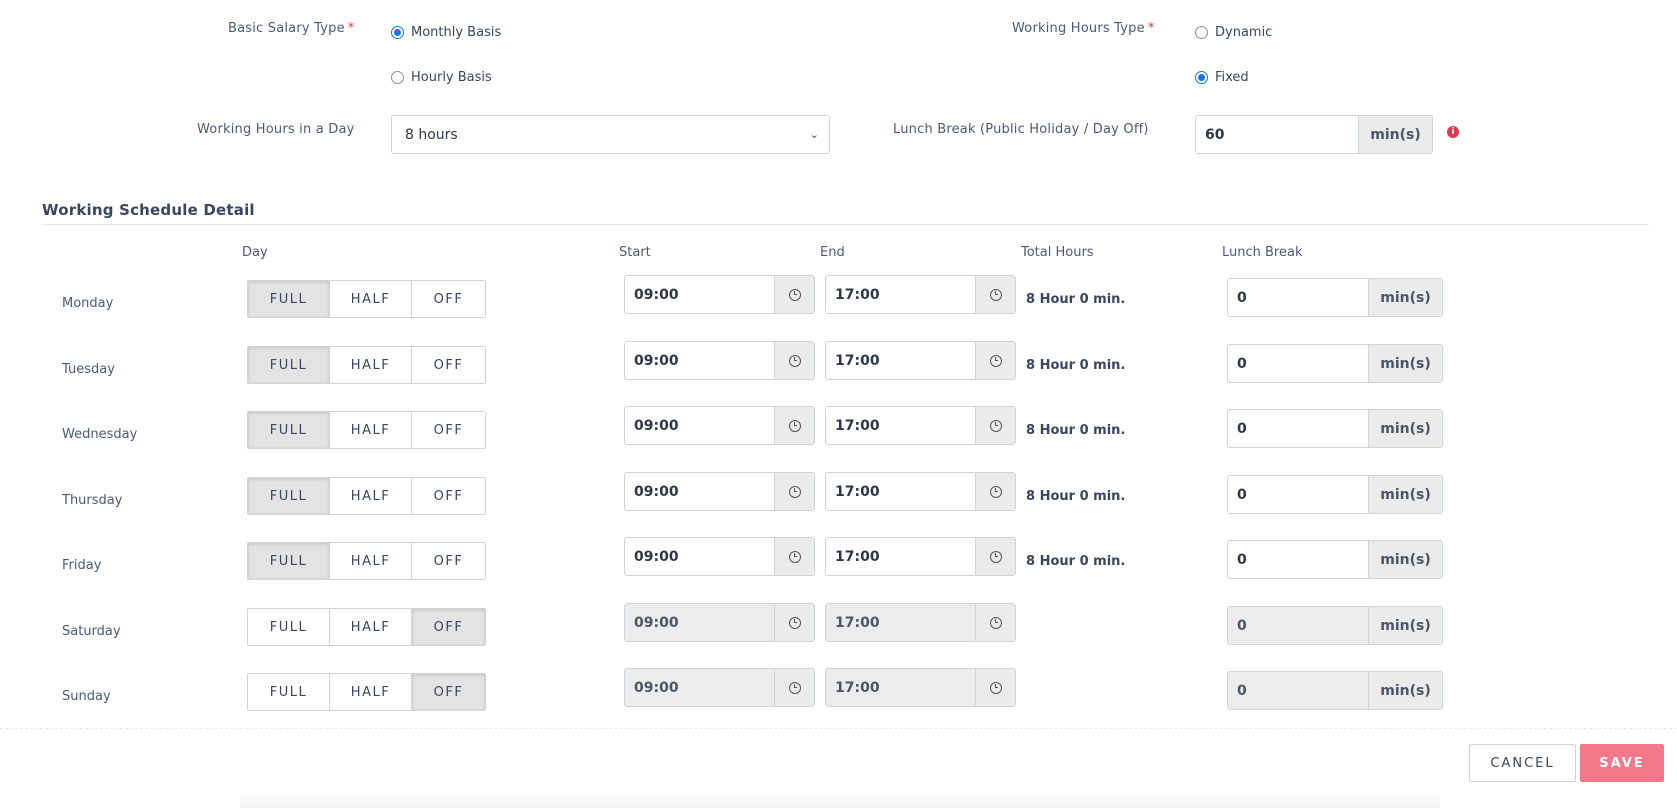 The width and height of the screenshot is (1677, 808). I want to click on hours-in-day-select: 8 hours ⌄, so click(610, 134).